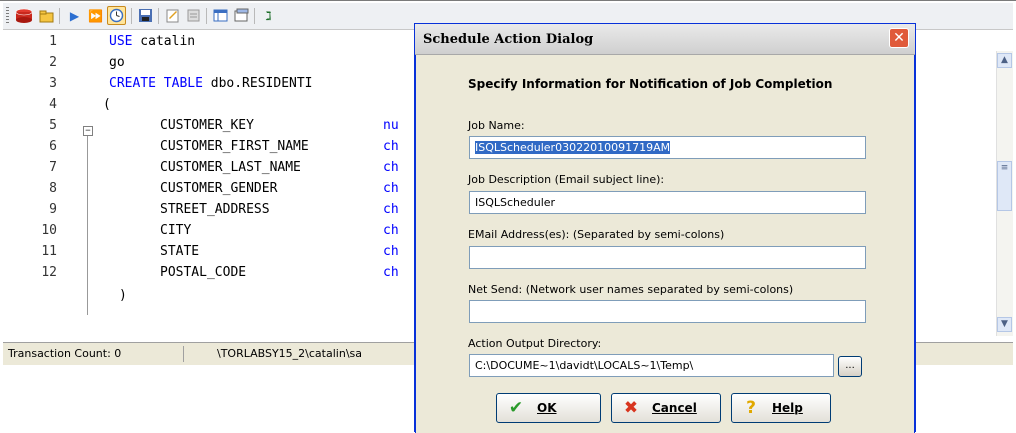 This screenshot has height=433, width=1016. I want to click on line-number: 12, so click(49, 272).